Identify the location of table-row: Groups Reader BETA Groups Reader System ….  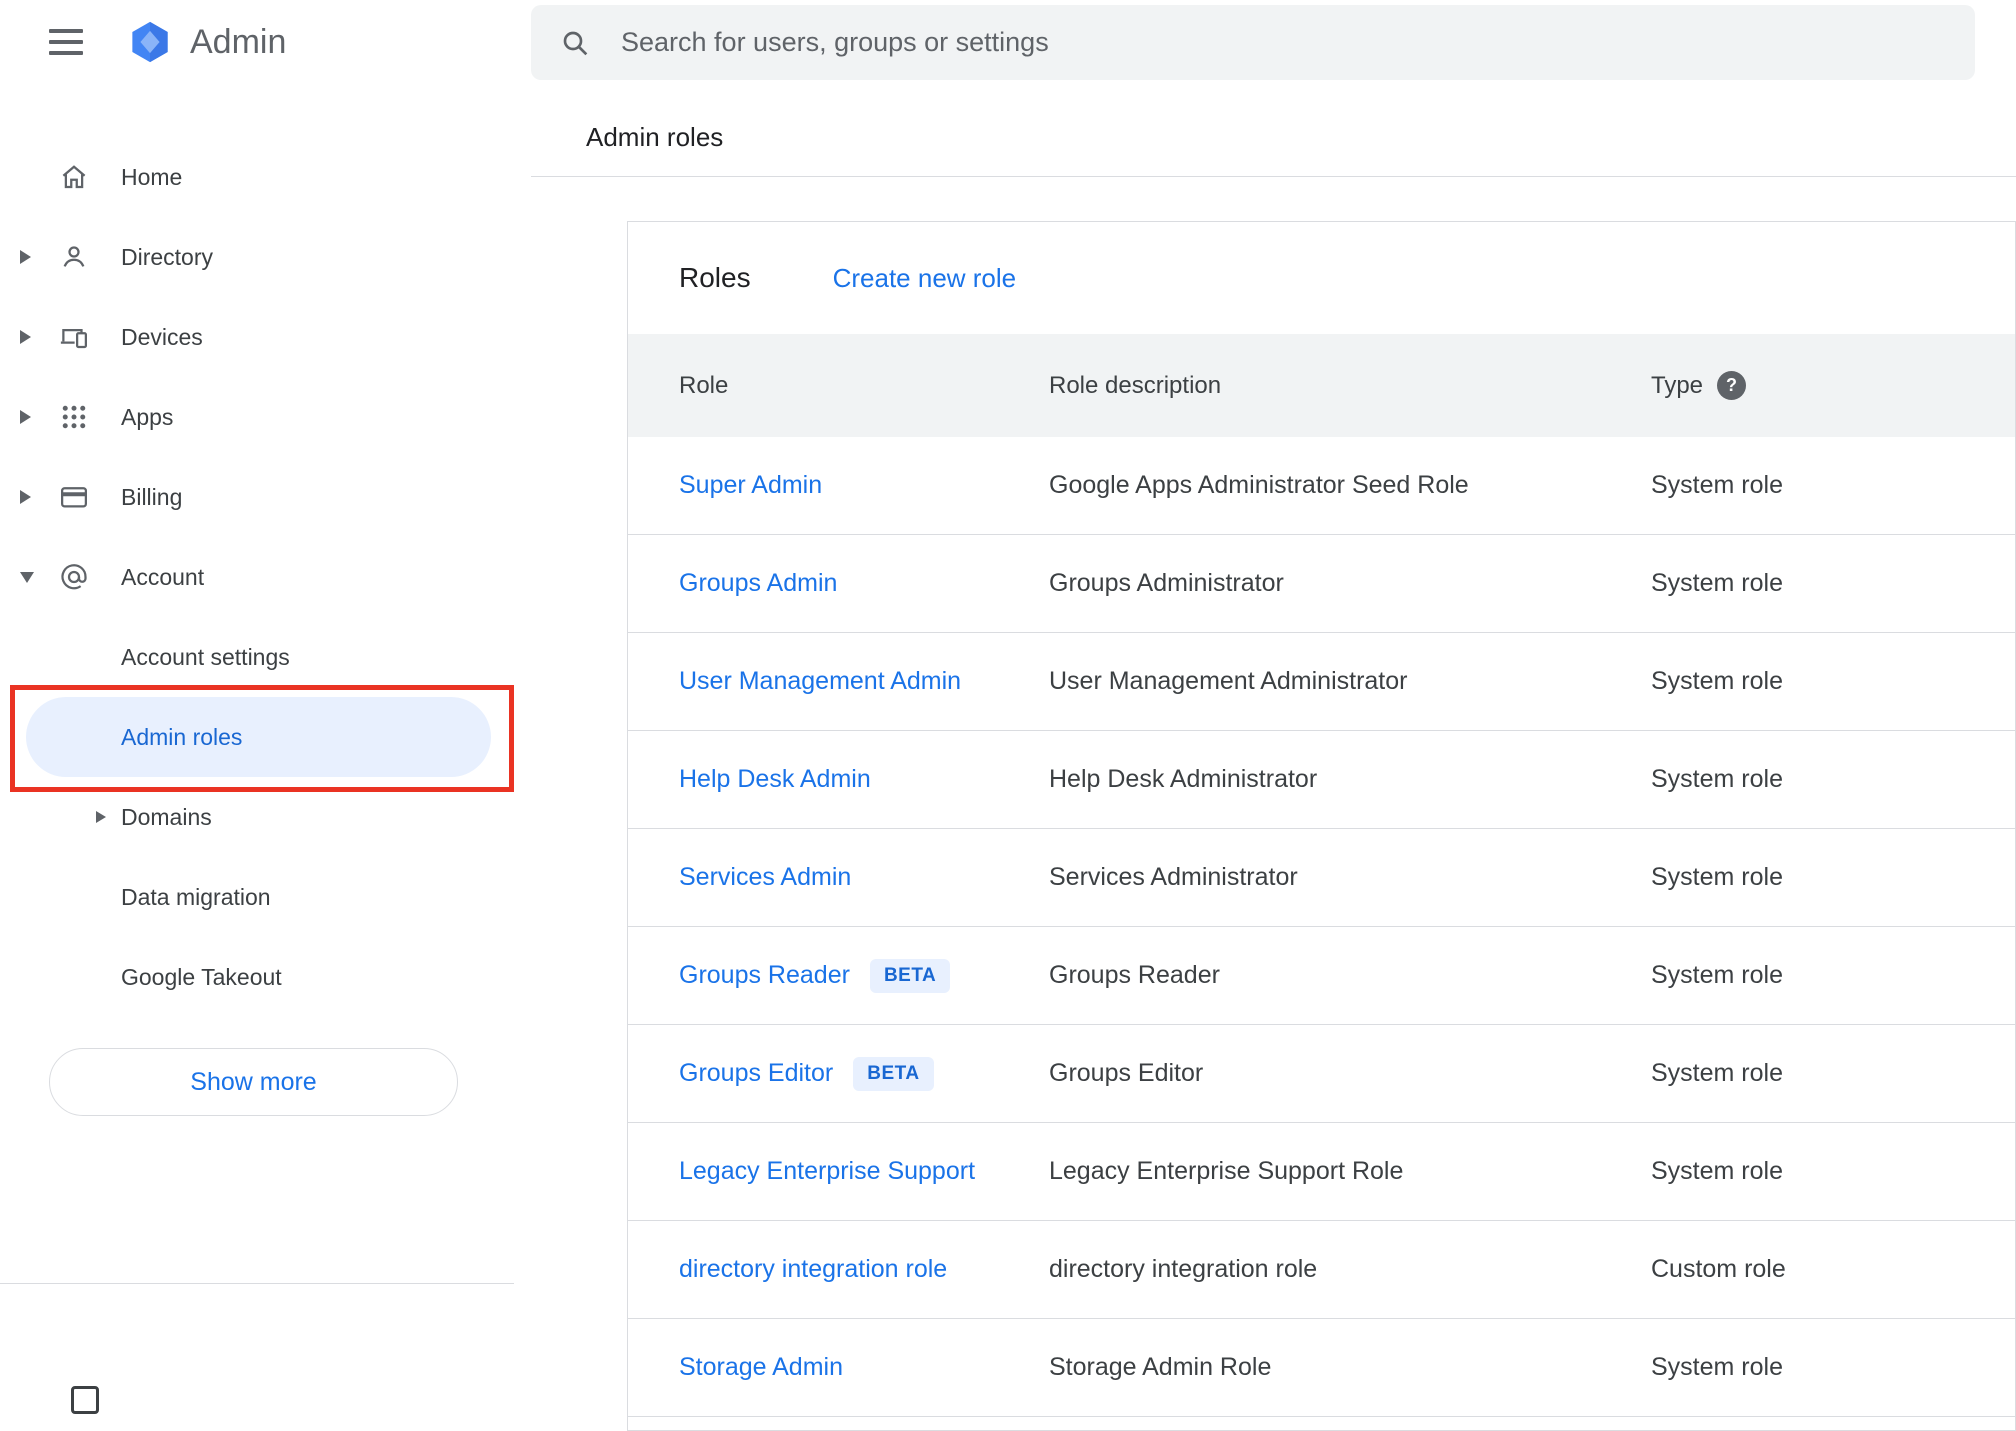
(1321, 976).